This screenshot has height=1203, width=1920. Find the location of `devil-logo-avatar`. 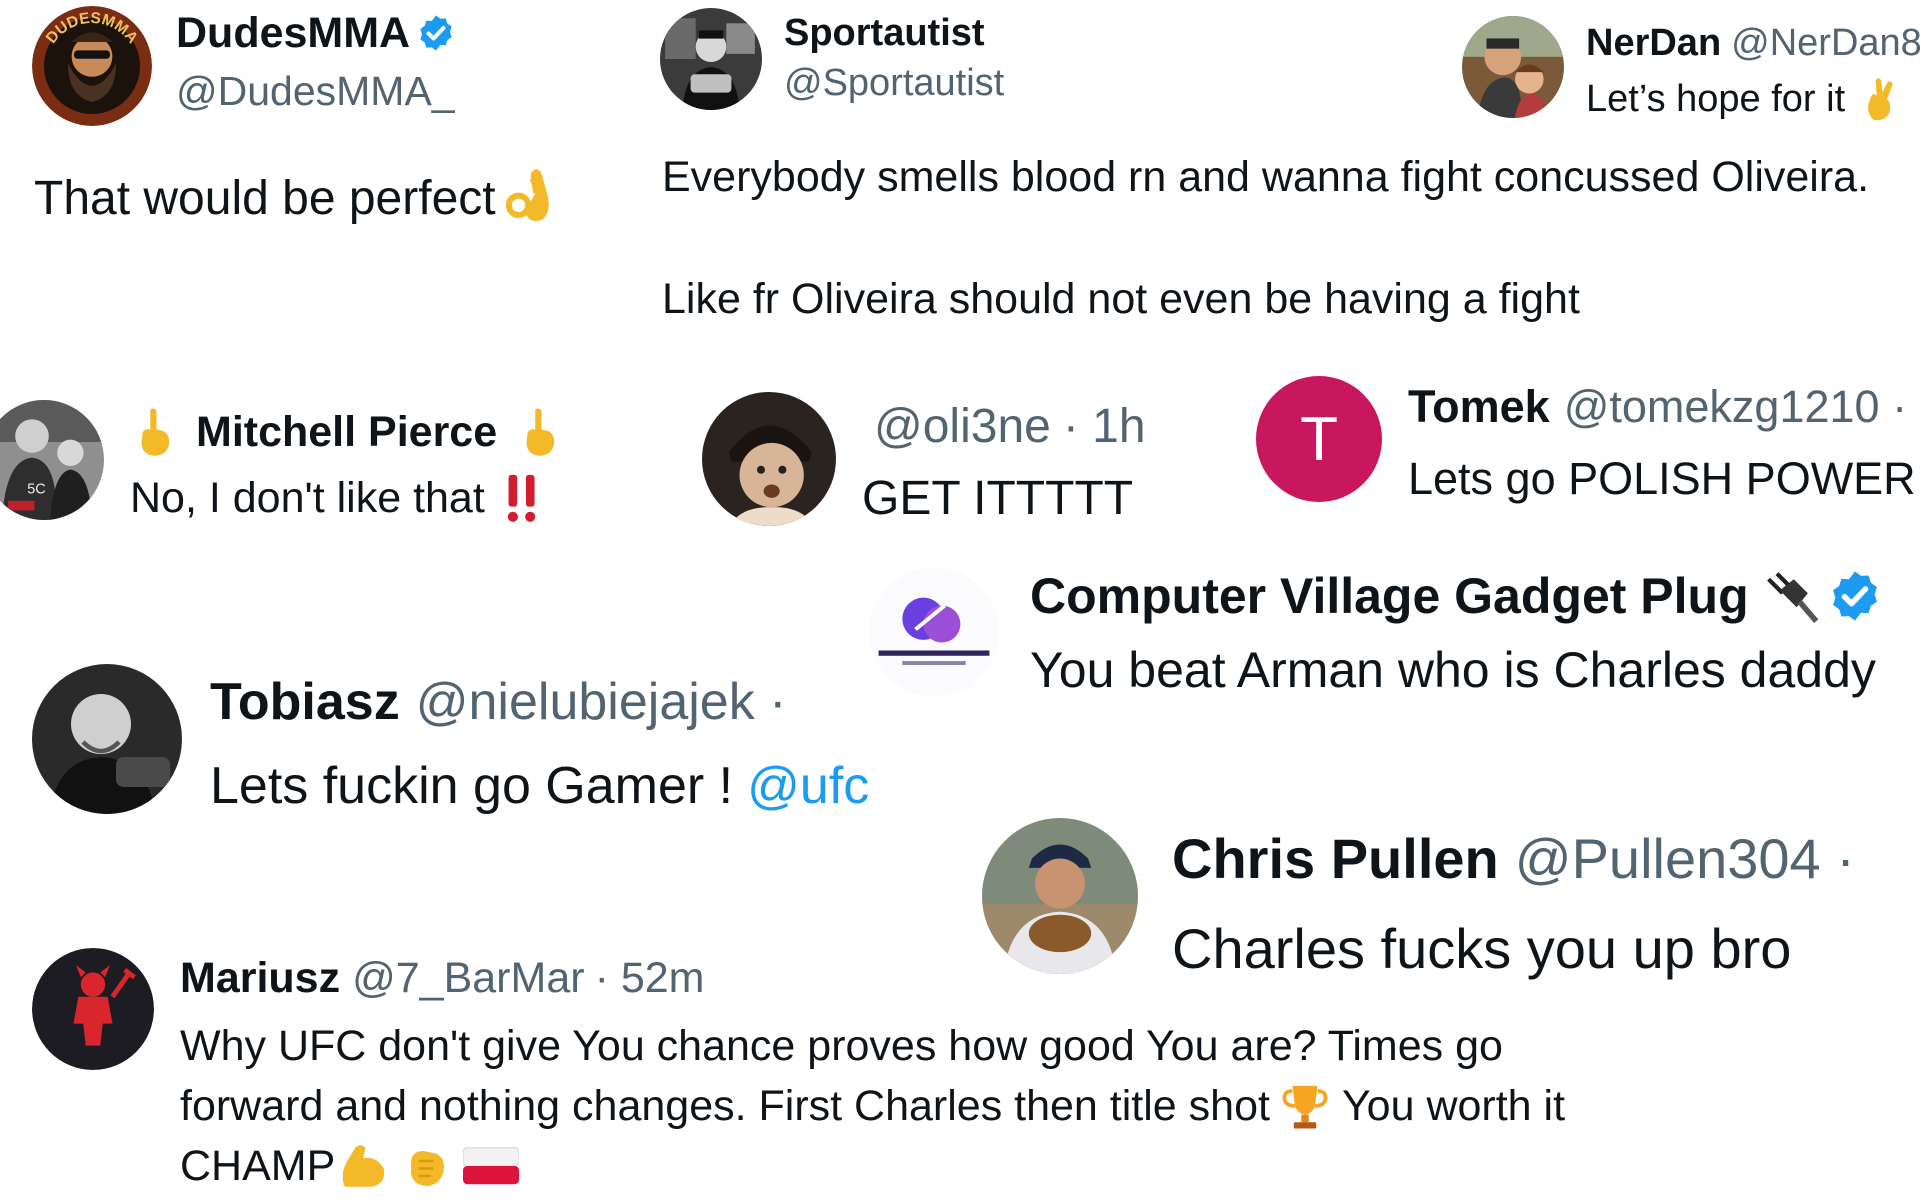

devil-logo-avatar is located at coordinates (93, 1009).